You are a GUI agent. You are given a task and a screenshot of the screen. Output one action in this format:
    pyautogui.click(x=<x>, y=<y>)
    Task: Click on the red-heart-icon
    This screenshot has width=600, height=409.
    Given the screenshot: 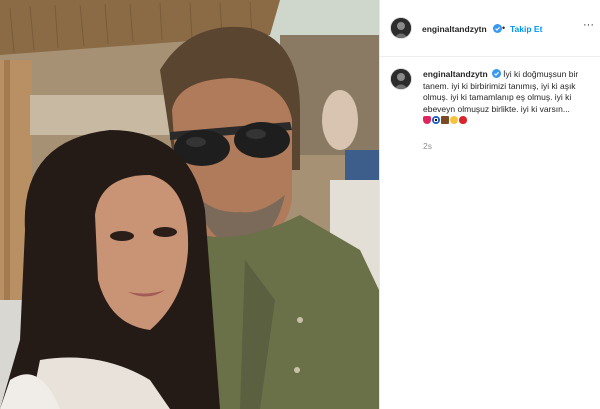 What is the action you would take?
    pyautogui.click(x=427, y=120)
    